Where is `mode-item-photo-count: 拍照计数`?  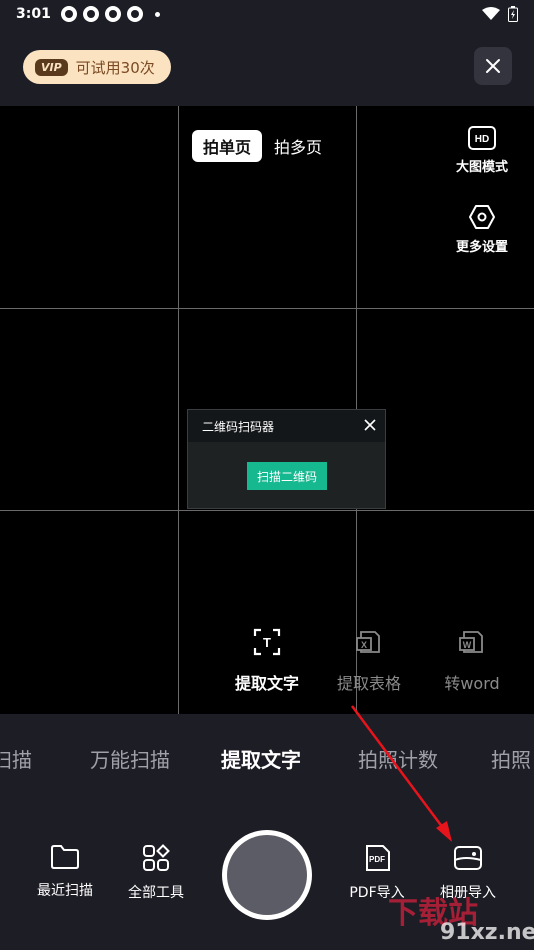 mode-item-photo-count: 拍照计数 is located at coordinates (398, 758).